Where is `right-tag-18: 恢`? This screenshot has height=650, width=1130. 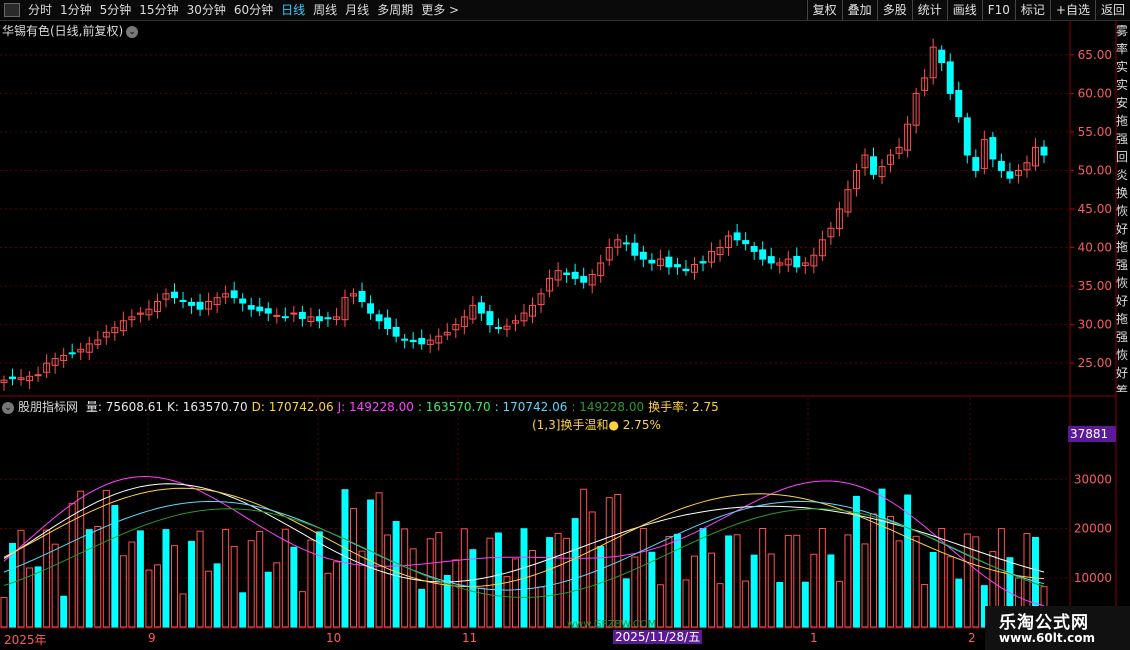
right-tag-18: 恢 is located at coordinates (1122, 355).